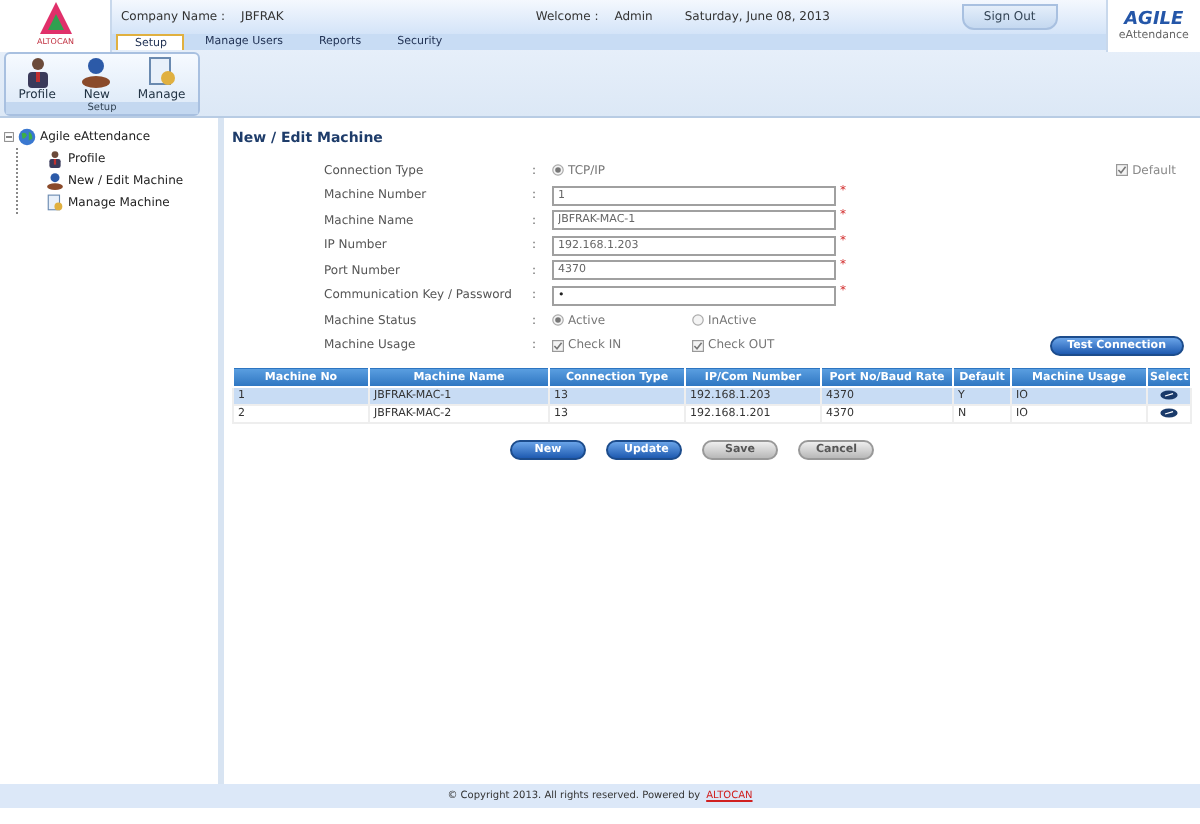  What do you see at coordinates (55, 18) in the screenshot?
I see `logo-icon` at bounding box center [55, 18].